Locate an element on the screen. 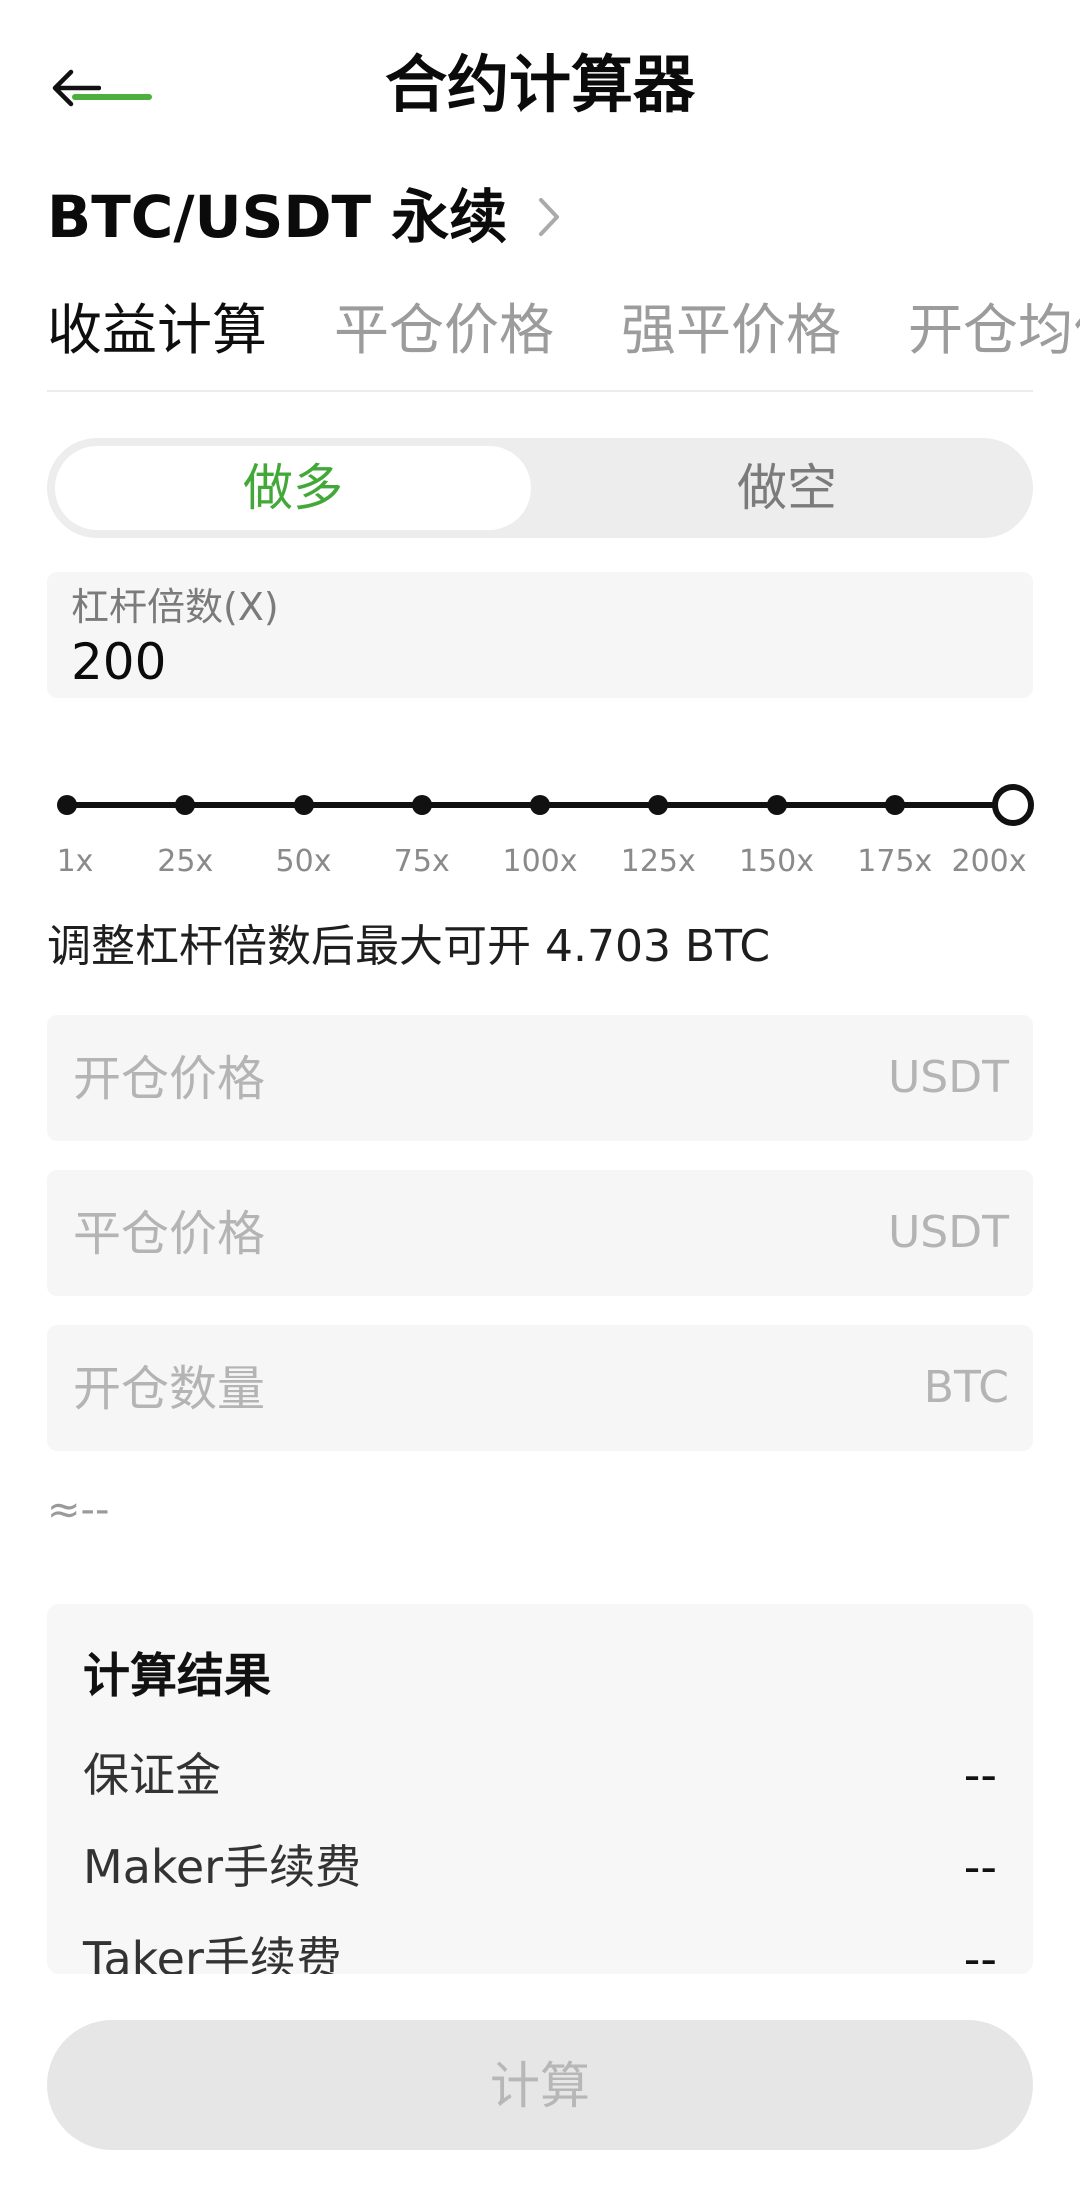  tab-liquidation-price: 强平价格 is located at coordinates (731, 340).